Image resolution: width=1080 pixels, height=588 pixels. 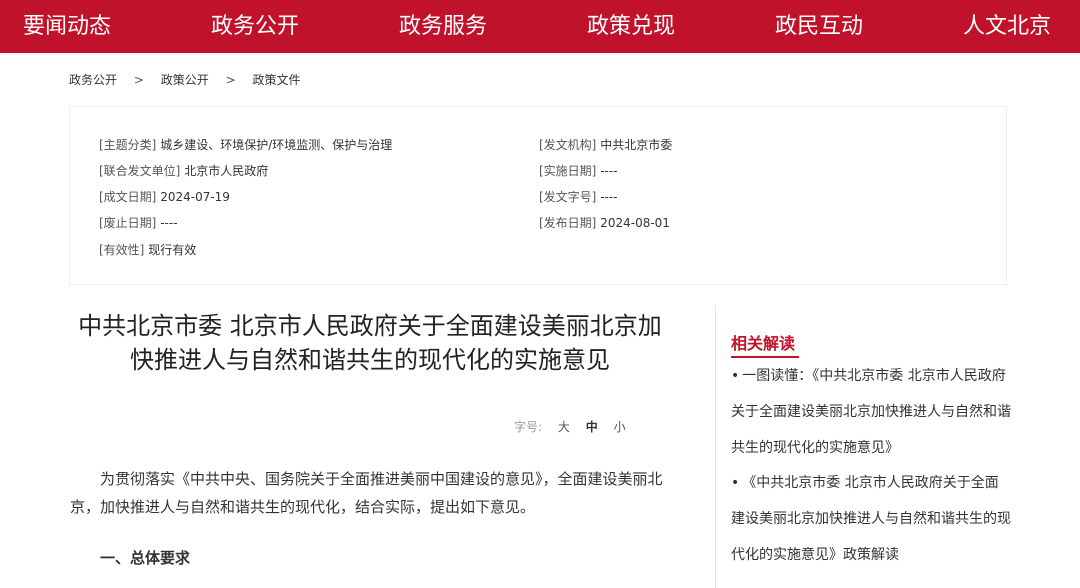 What do you see at coordinates (122, 250) in the screenshot?
I see `meta-validity-label: [有效性]` at bounding box center [122, 250].